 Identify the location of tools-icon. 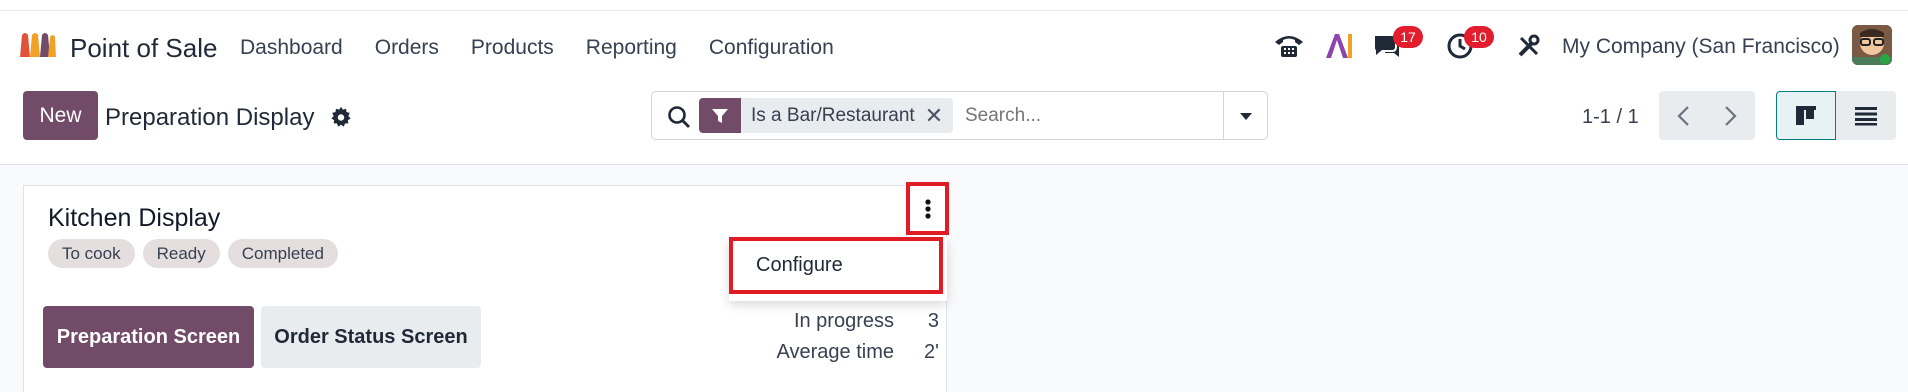
(1529, 46).